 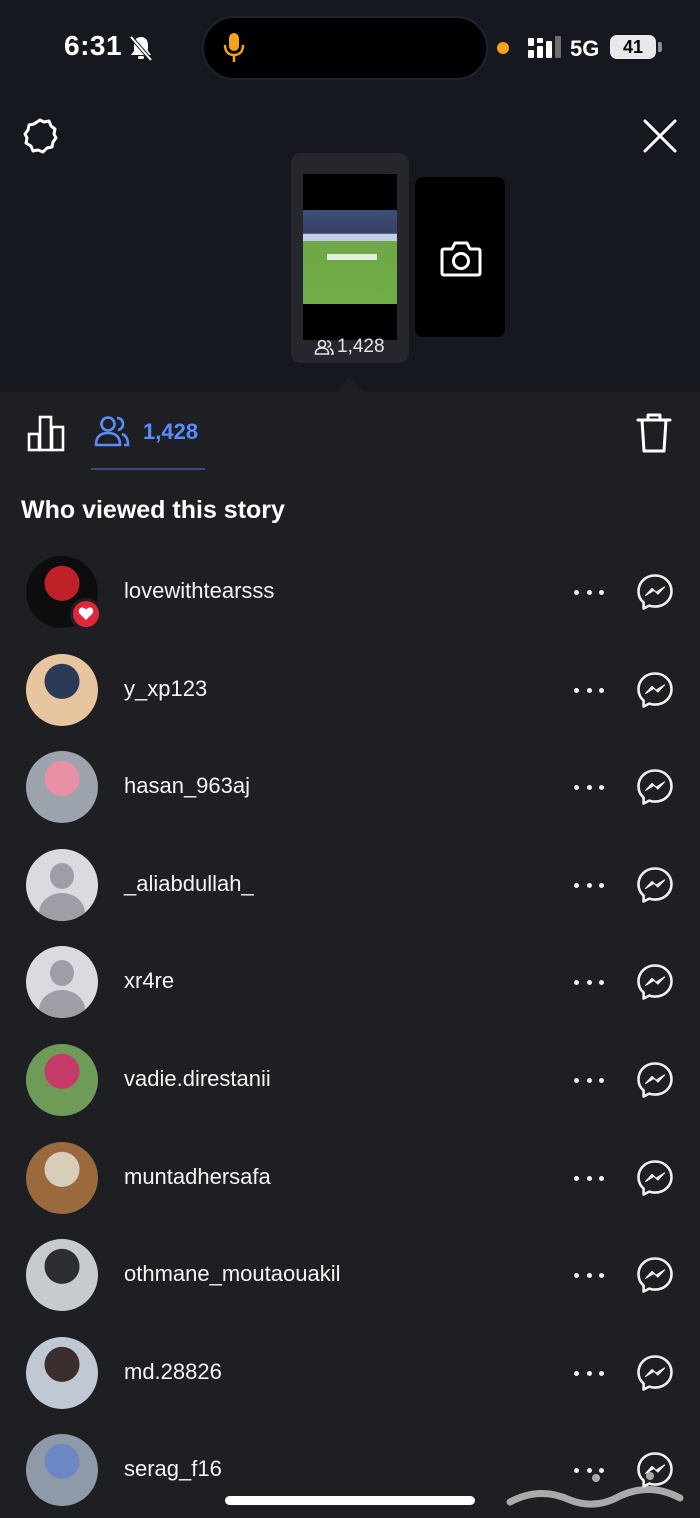 I want to click on username: md.28826, so click(x=173, y=1372).